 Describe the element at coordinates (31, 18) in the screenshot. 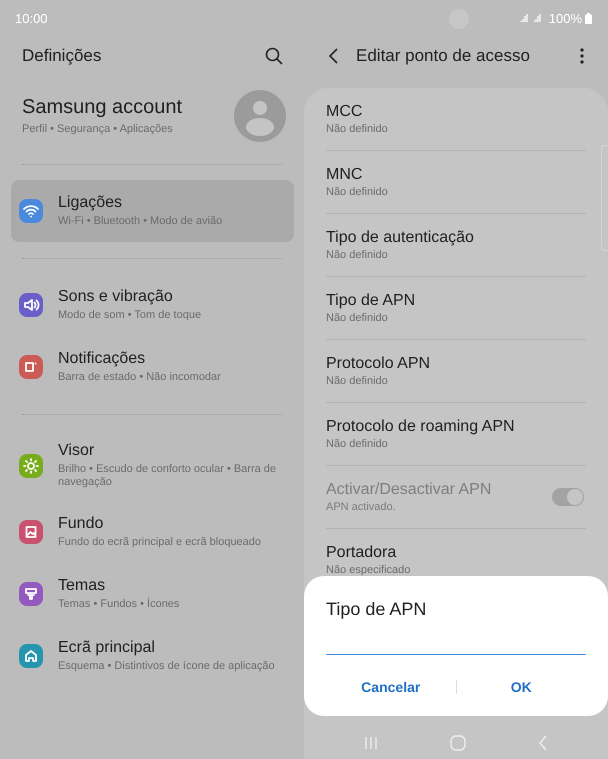

I see `status-time: 10:00` at that location.